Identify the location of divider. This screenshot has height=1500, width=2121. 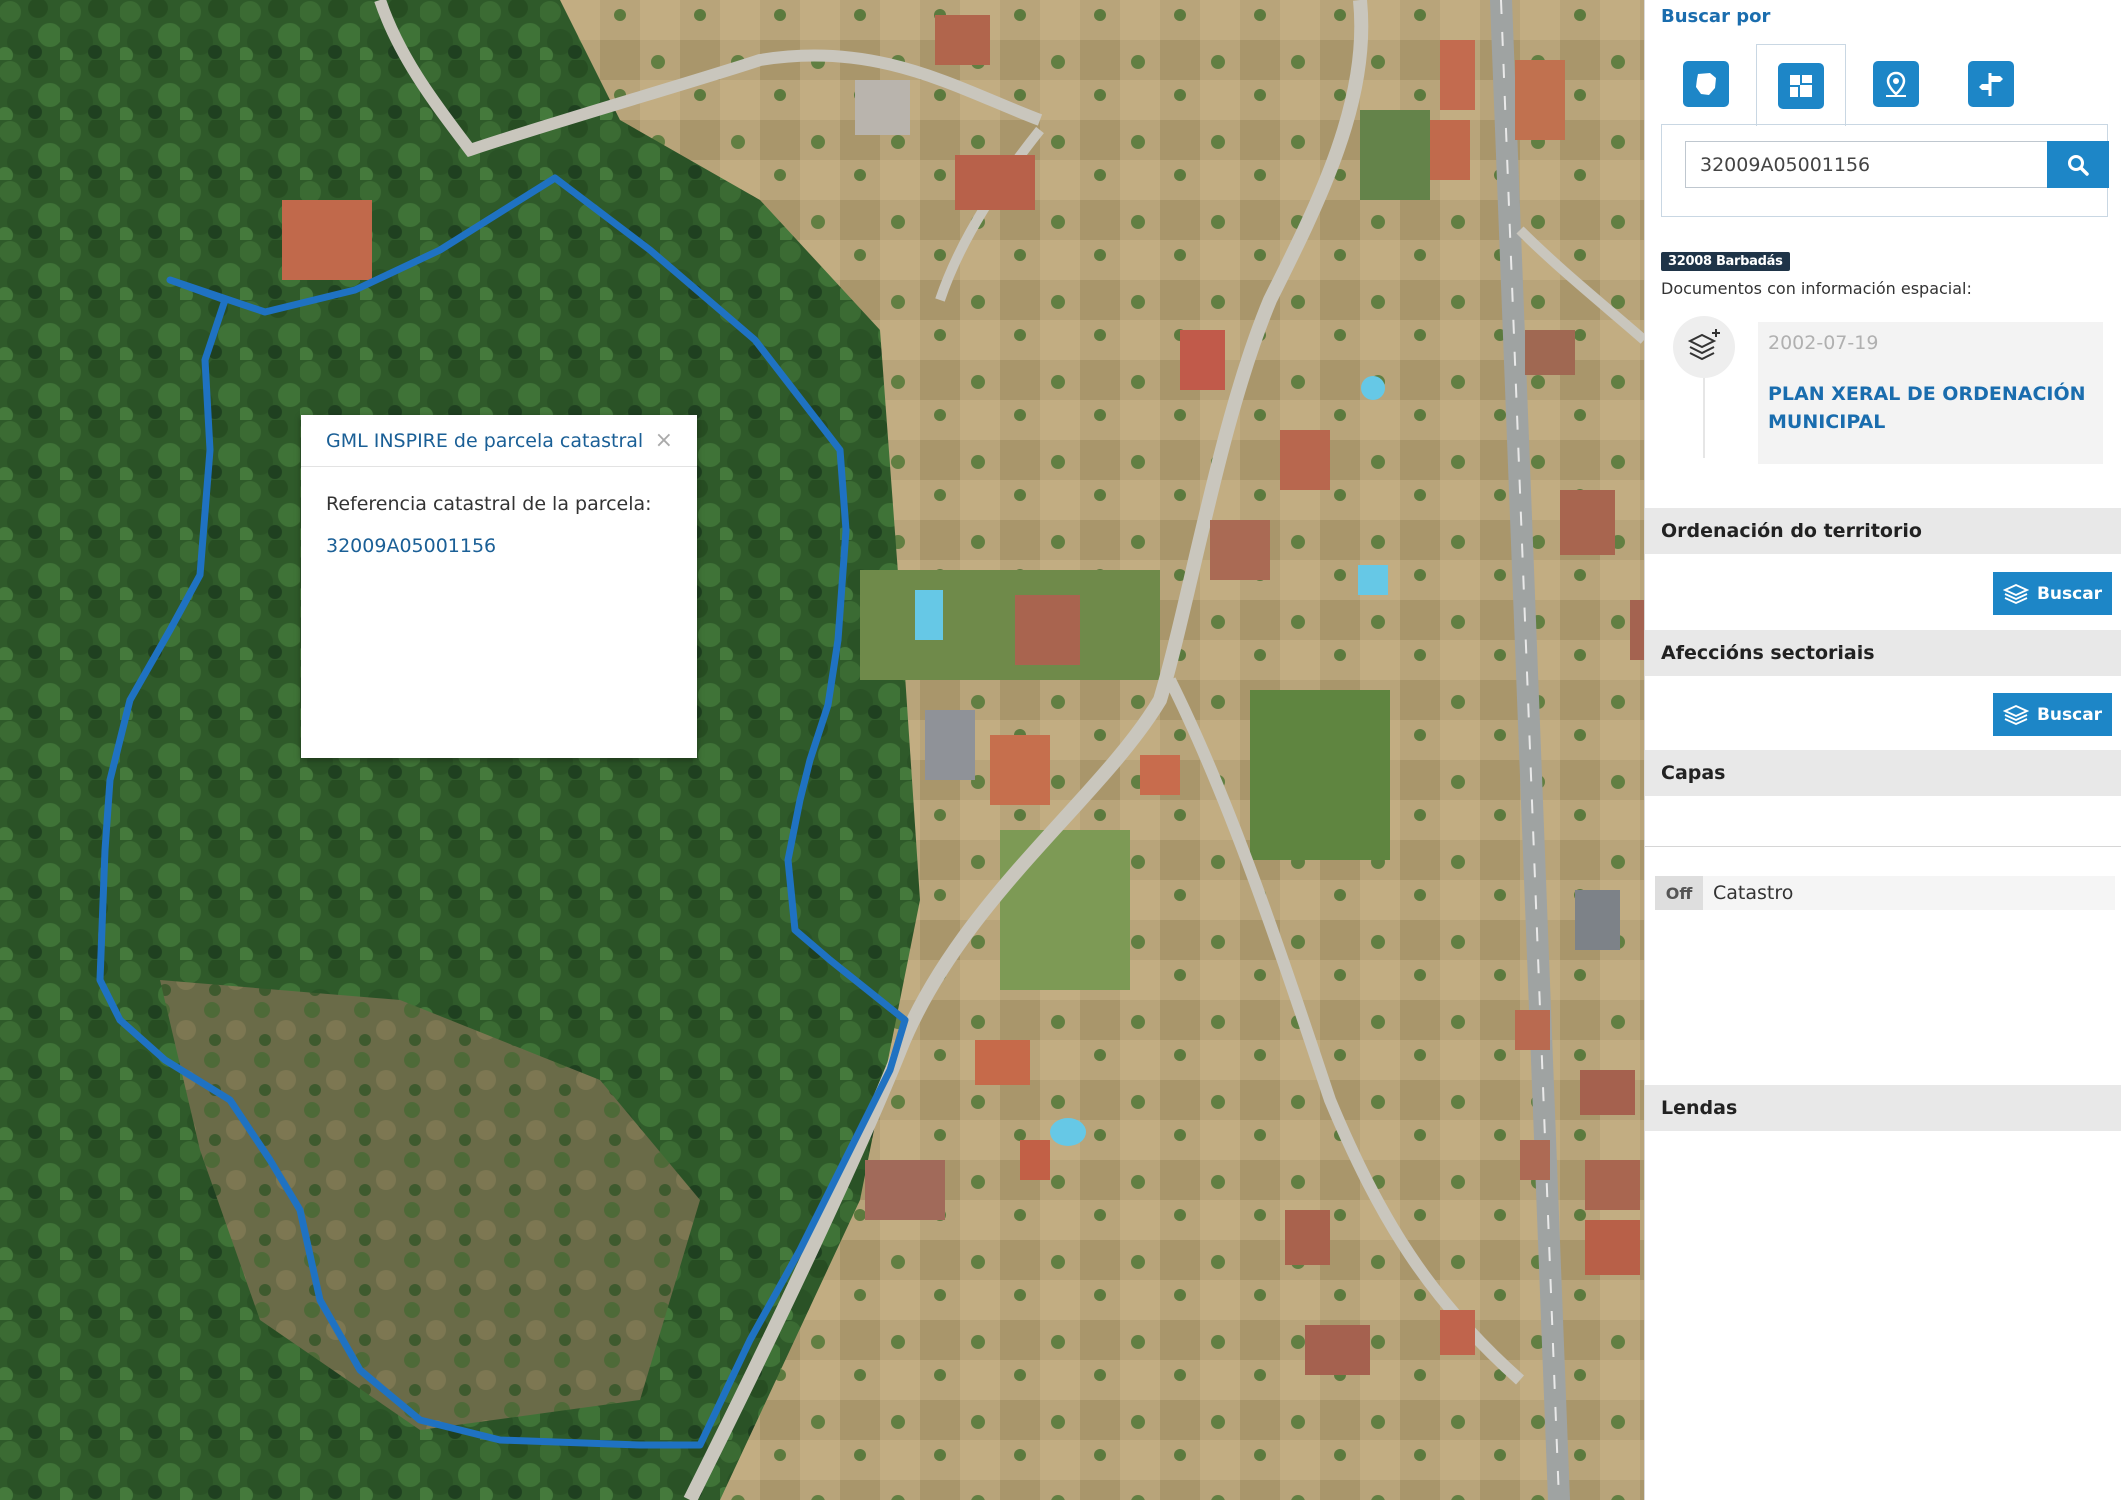
(1883, 846).